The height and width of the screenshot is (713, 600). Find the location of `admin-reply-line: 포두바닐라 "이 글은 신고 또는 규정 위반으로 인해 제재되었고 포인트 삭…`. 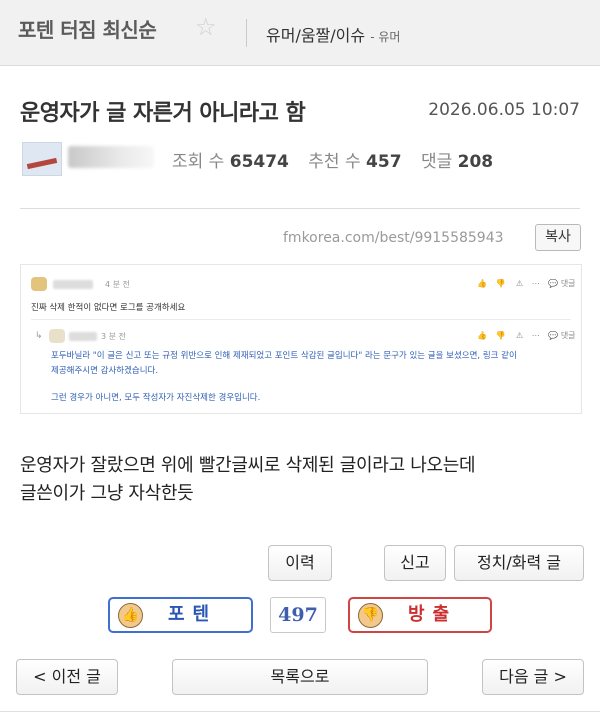

admin-reply-line: 포두바닐라 "이 글은 신고 또는 규정 위반으로 인해 제재되었고 포인트 삭… is located at coordinates (284, 356).